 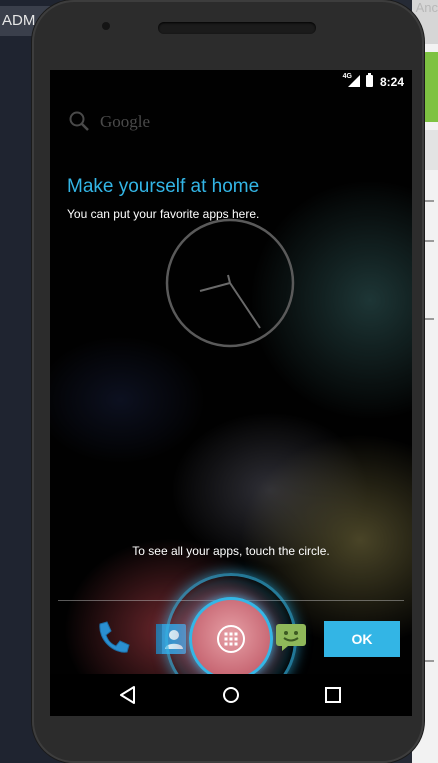 What do you see at coordinates (112, 638) in the screenshot?
I see `phone-icon` at bounding box center [112, 638].